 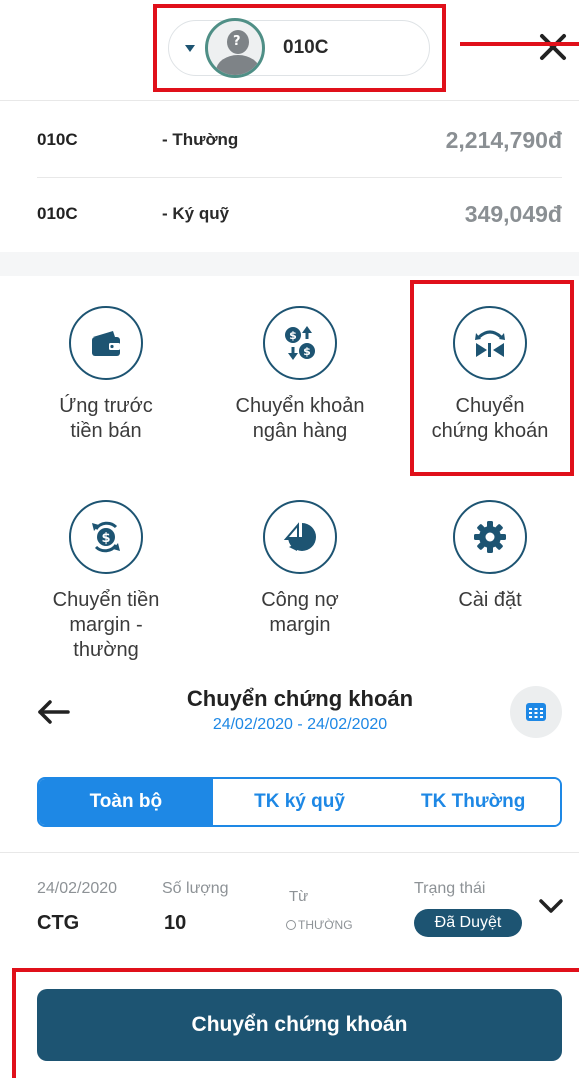 I want to click on tab-margin-account: TK ký quỹ, so click(x=299, y=802).